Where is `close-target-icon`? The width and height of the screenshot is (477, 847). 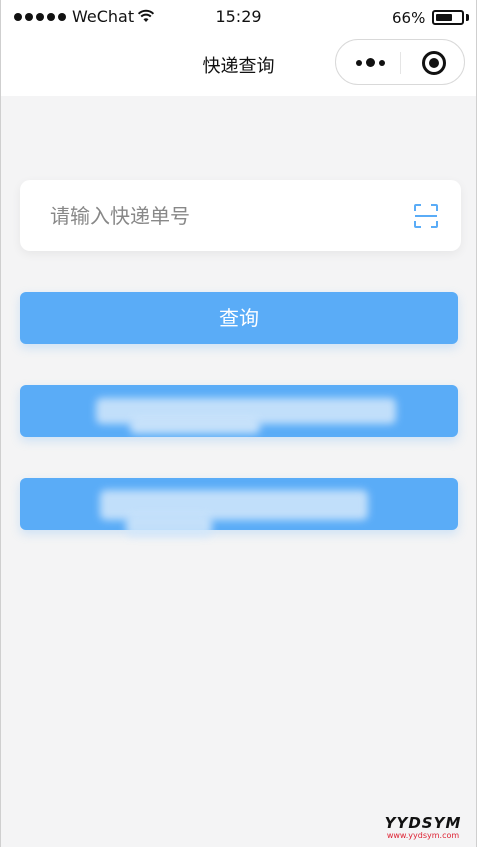
close-target-icon is located at coordinates (434, 63).